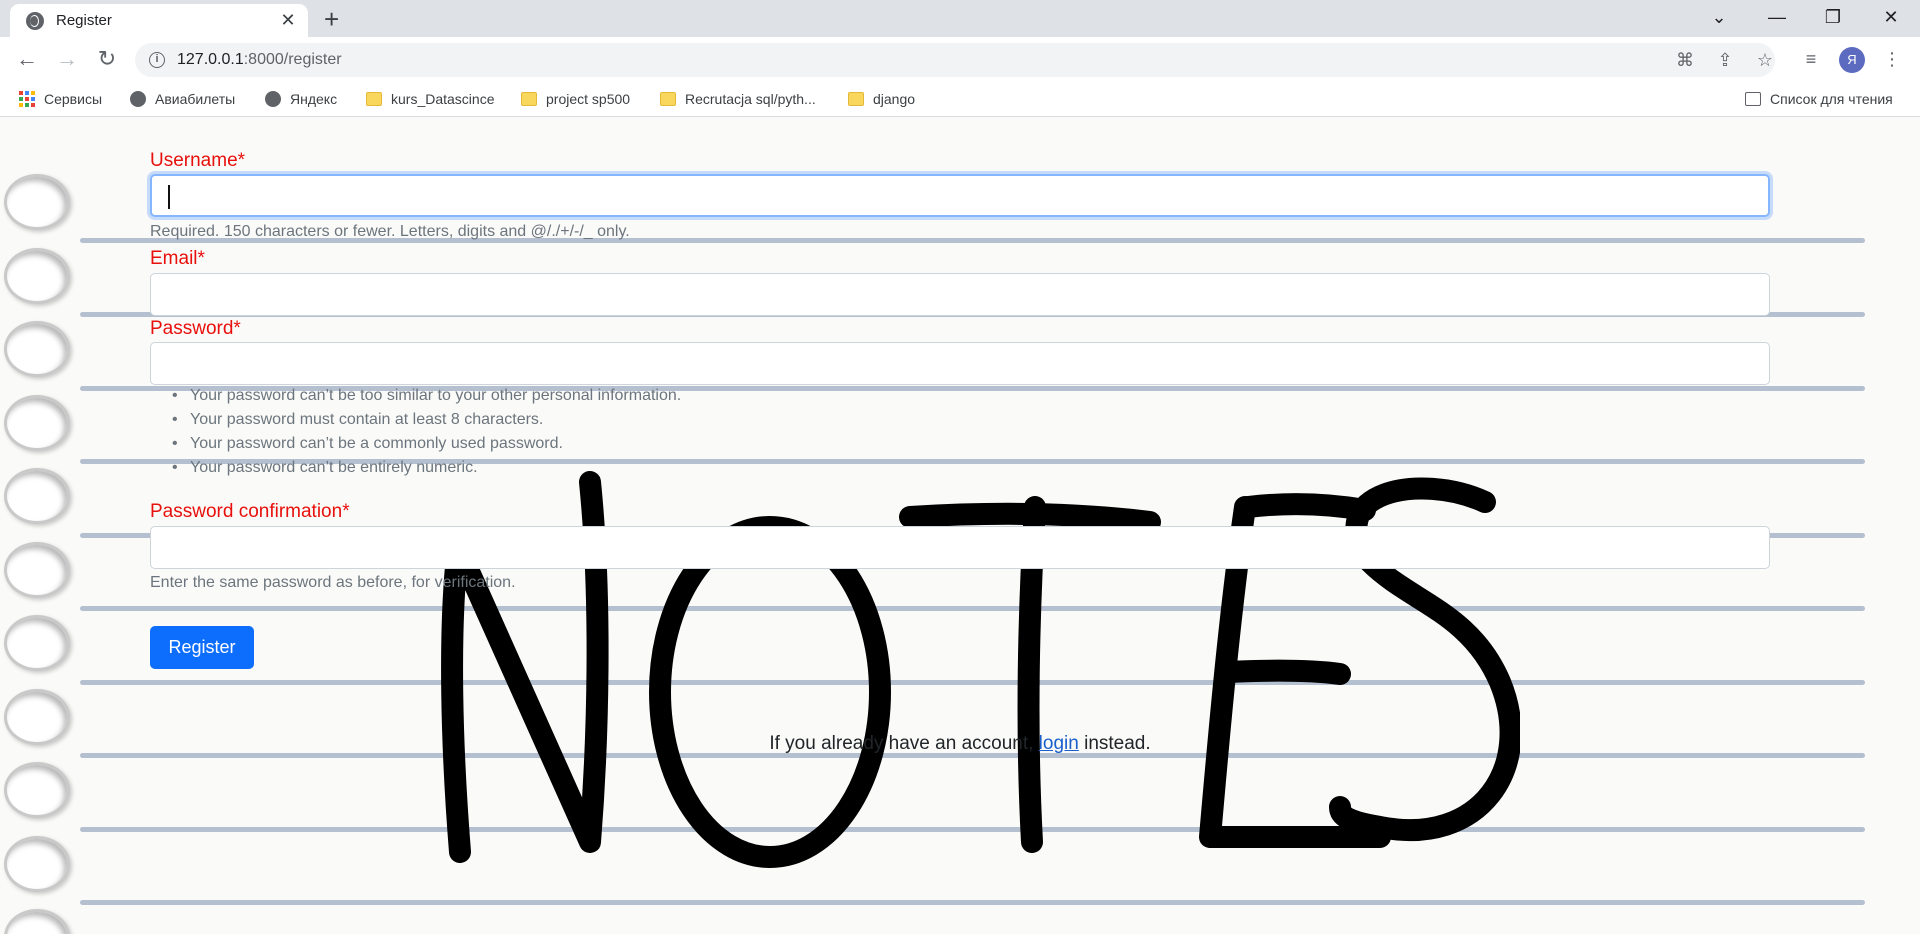 This screenshot has width=1920, height=934. Describe the element at coordinates (960, 363) in the screenshot. I see `password-input` at that location.